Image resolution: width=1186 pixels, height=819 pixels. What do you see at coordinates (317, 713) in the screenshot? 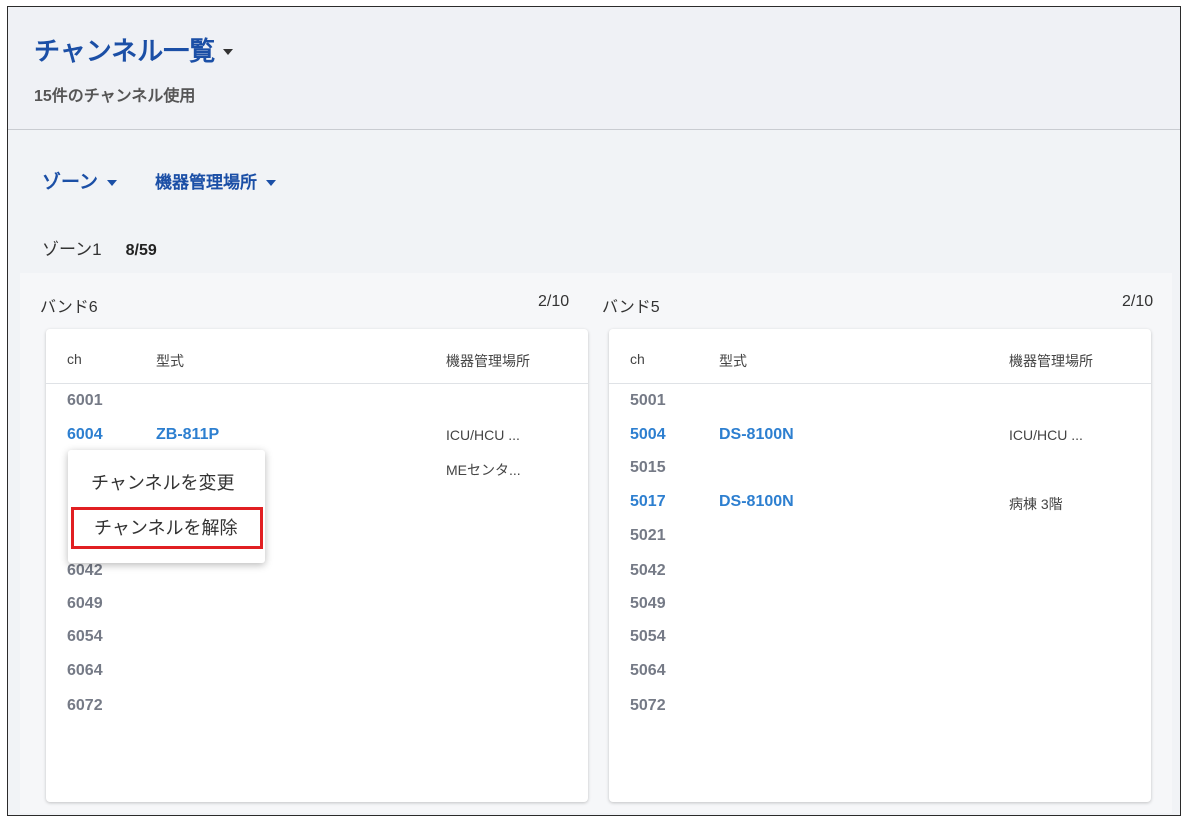
I see `table-row: 6072` at bounding box center [317, 713].